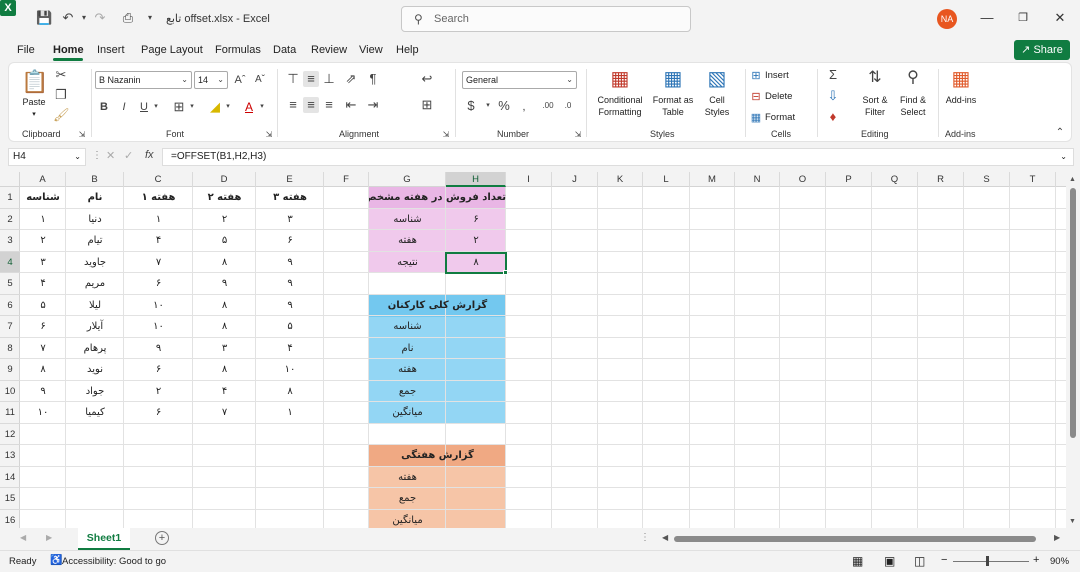 This screenshot has width=1080, height=572. I want to click on tab-data: Data, so click(284, 50).